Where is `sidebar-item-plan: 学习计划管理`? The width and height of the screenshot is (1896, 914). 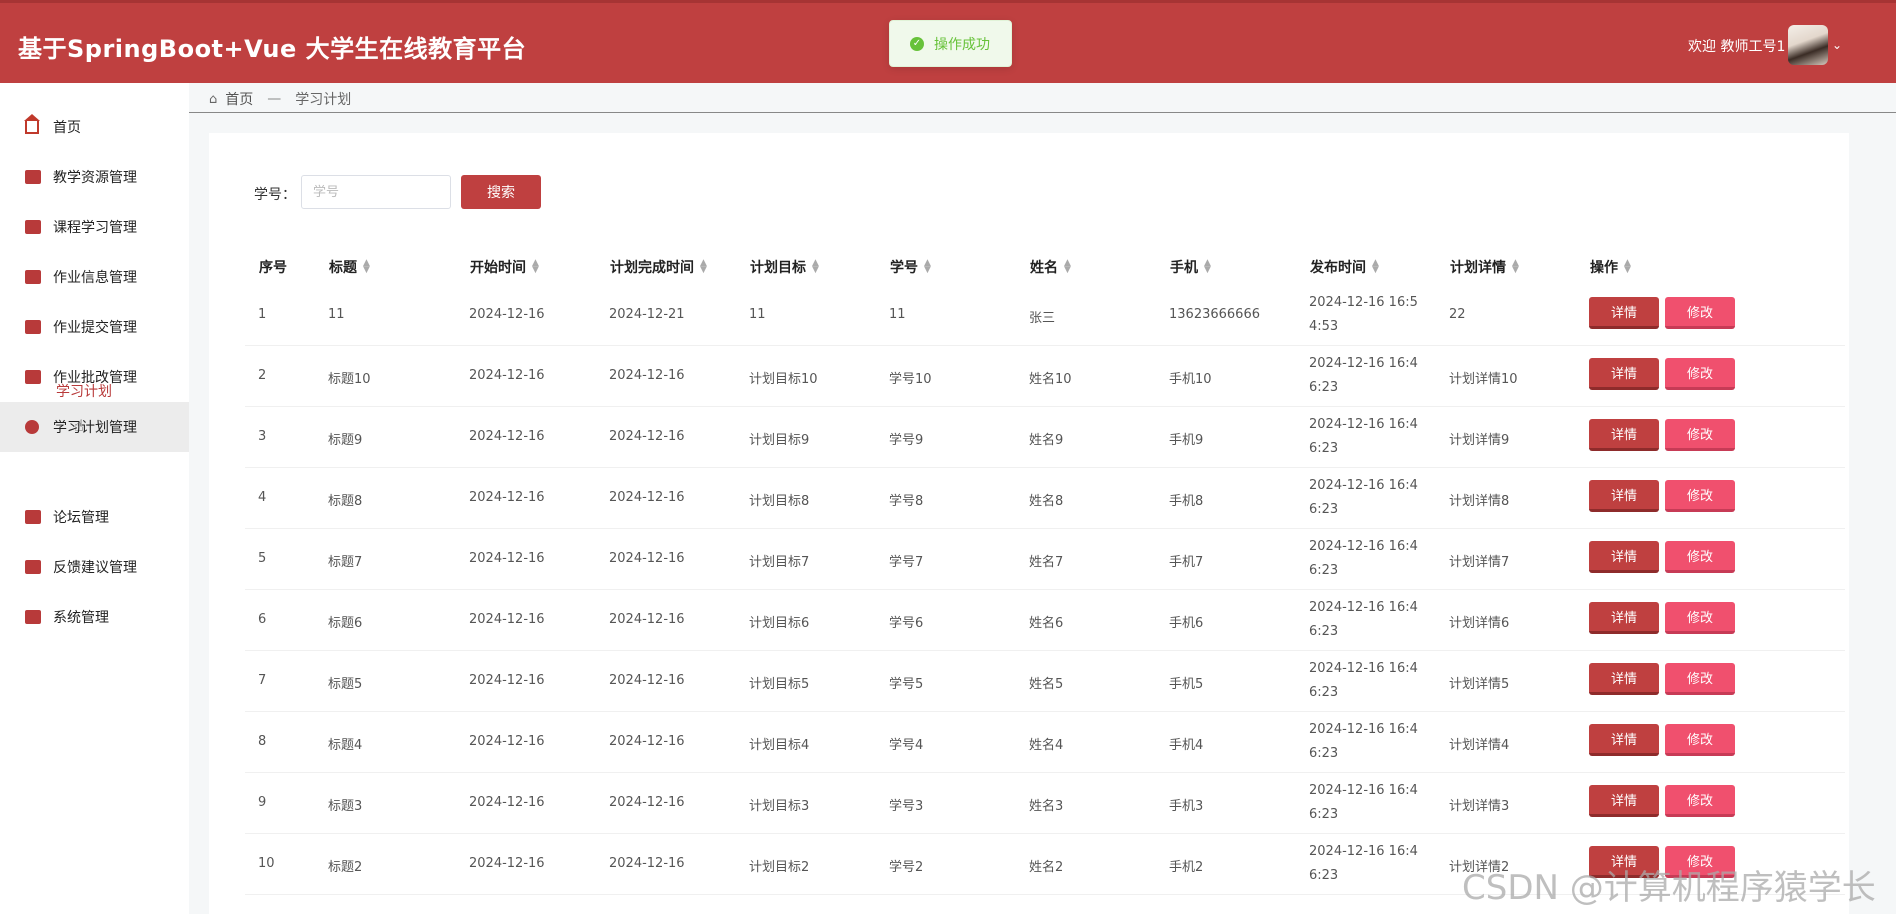 sidebar-item-plan: 学习计划管理 is located at coordinates (94, 427).